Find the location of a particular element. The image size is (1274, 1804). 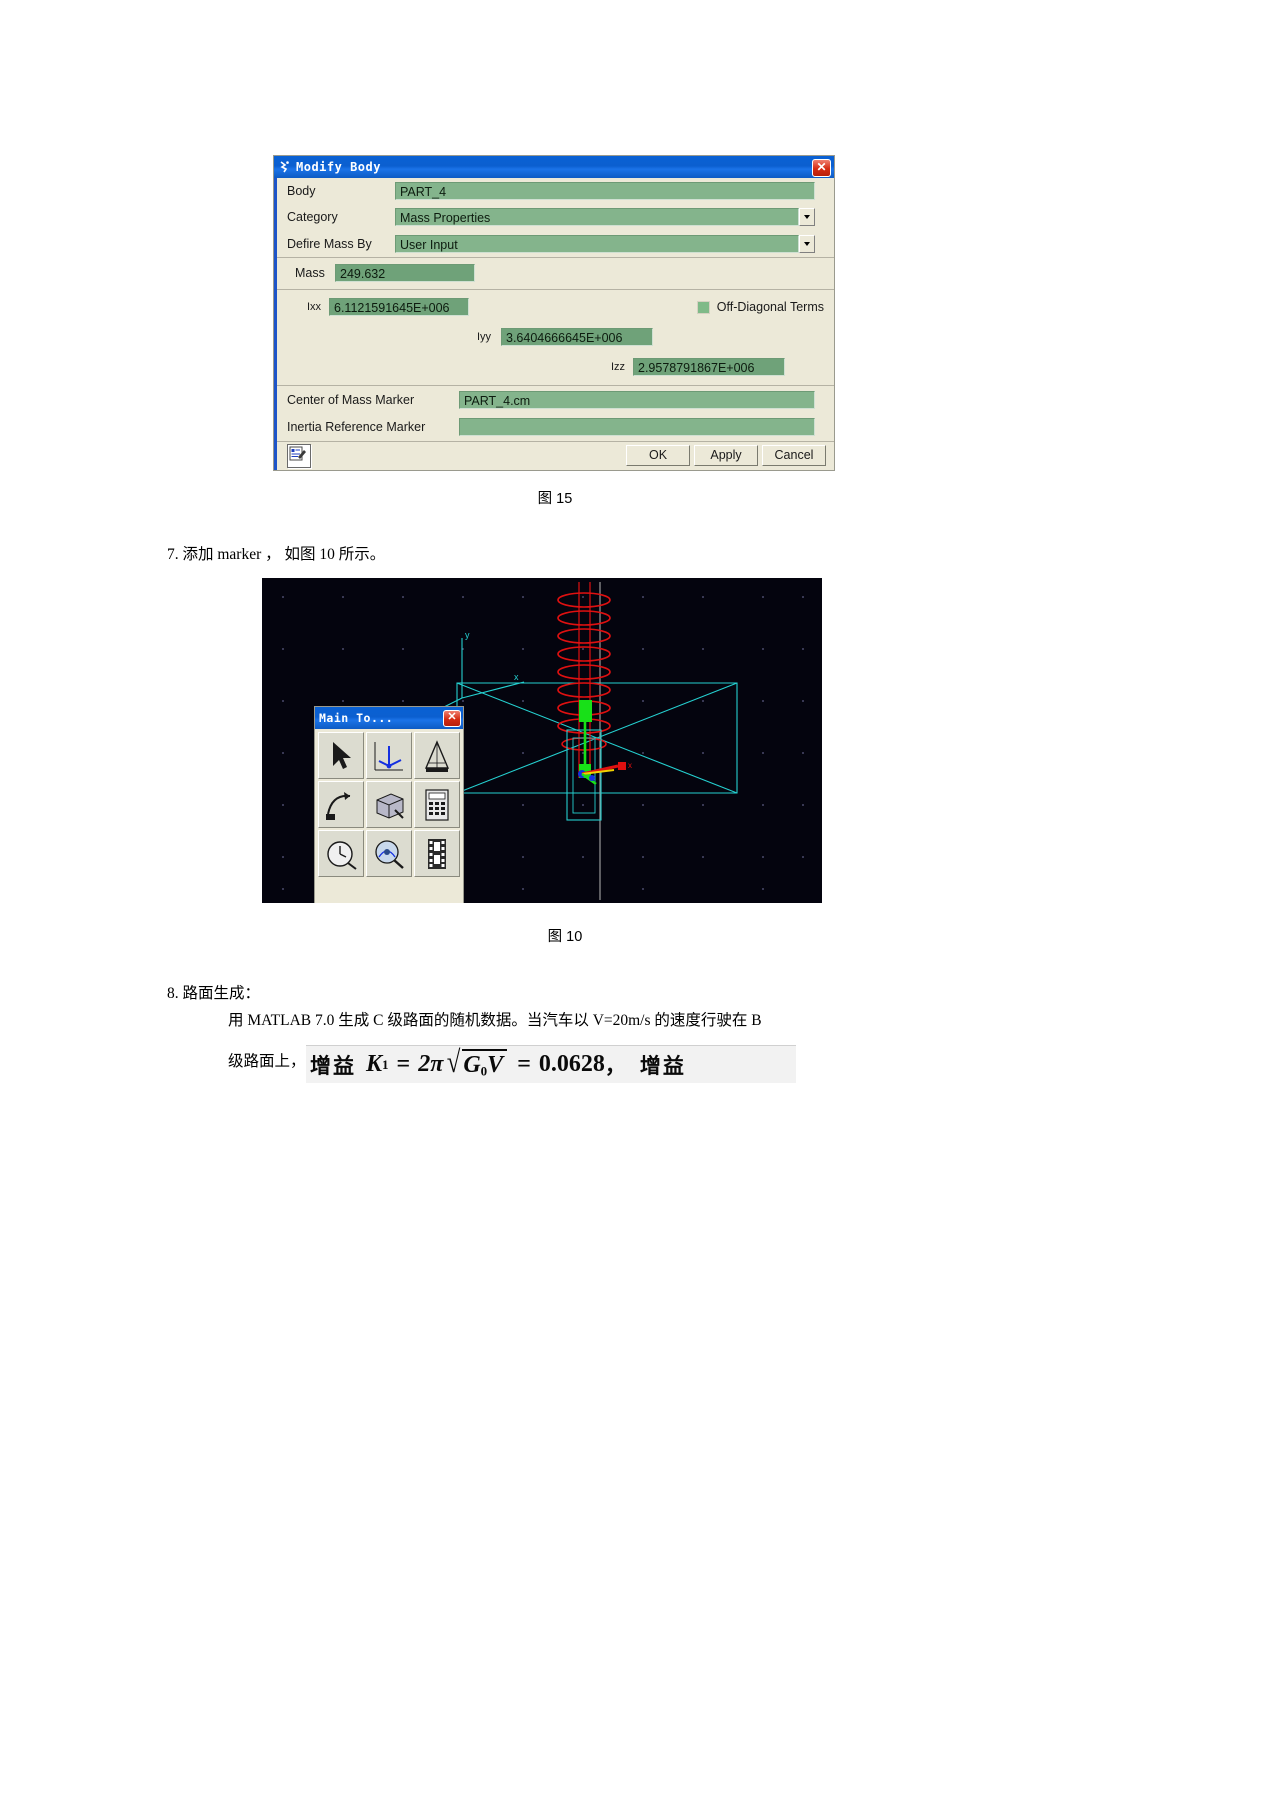

izz-label: Izz is located at coordinates (618, 367).